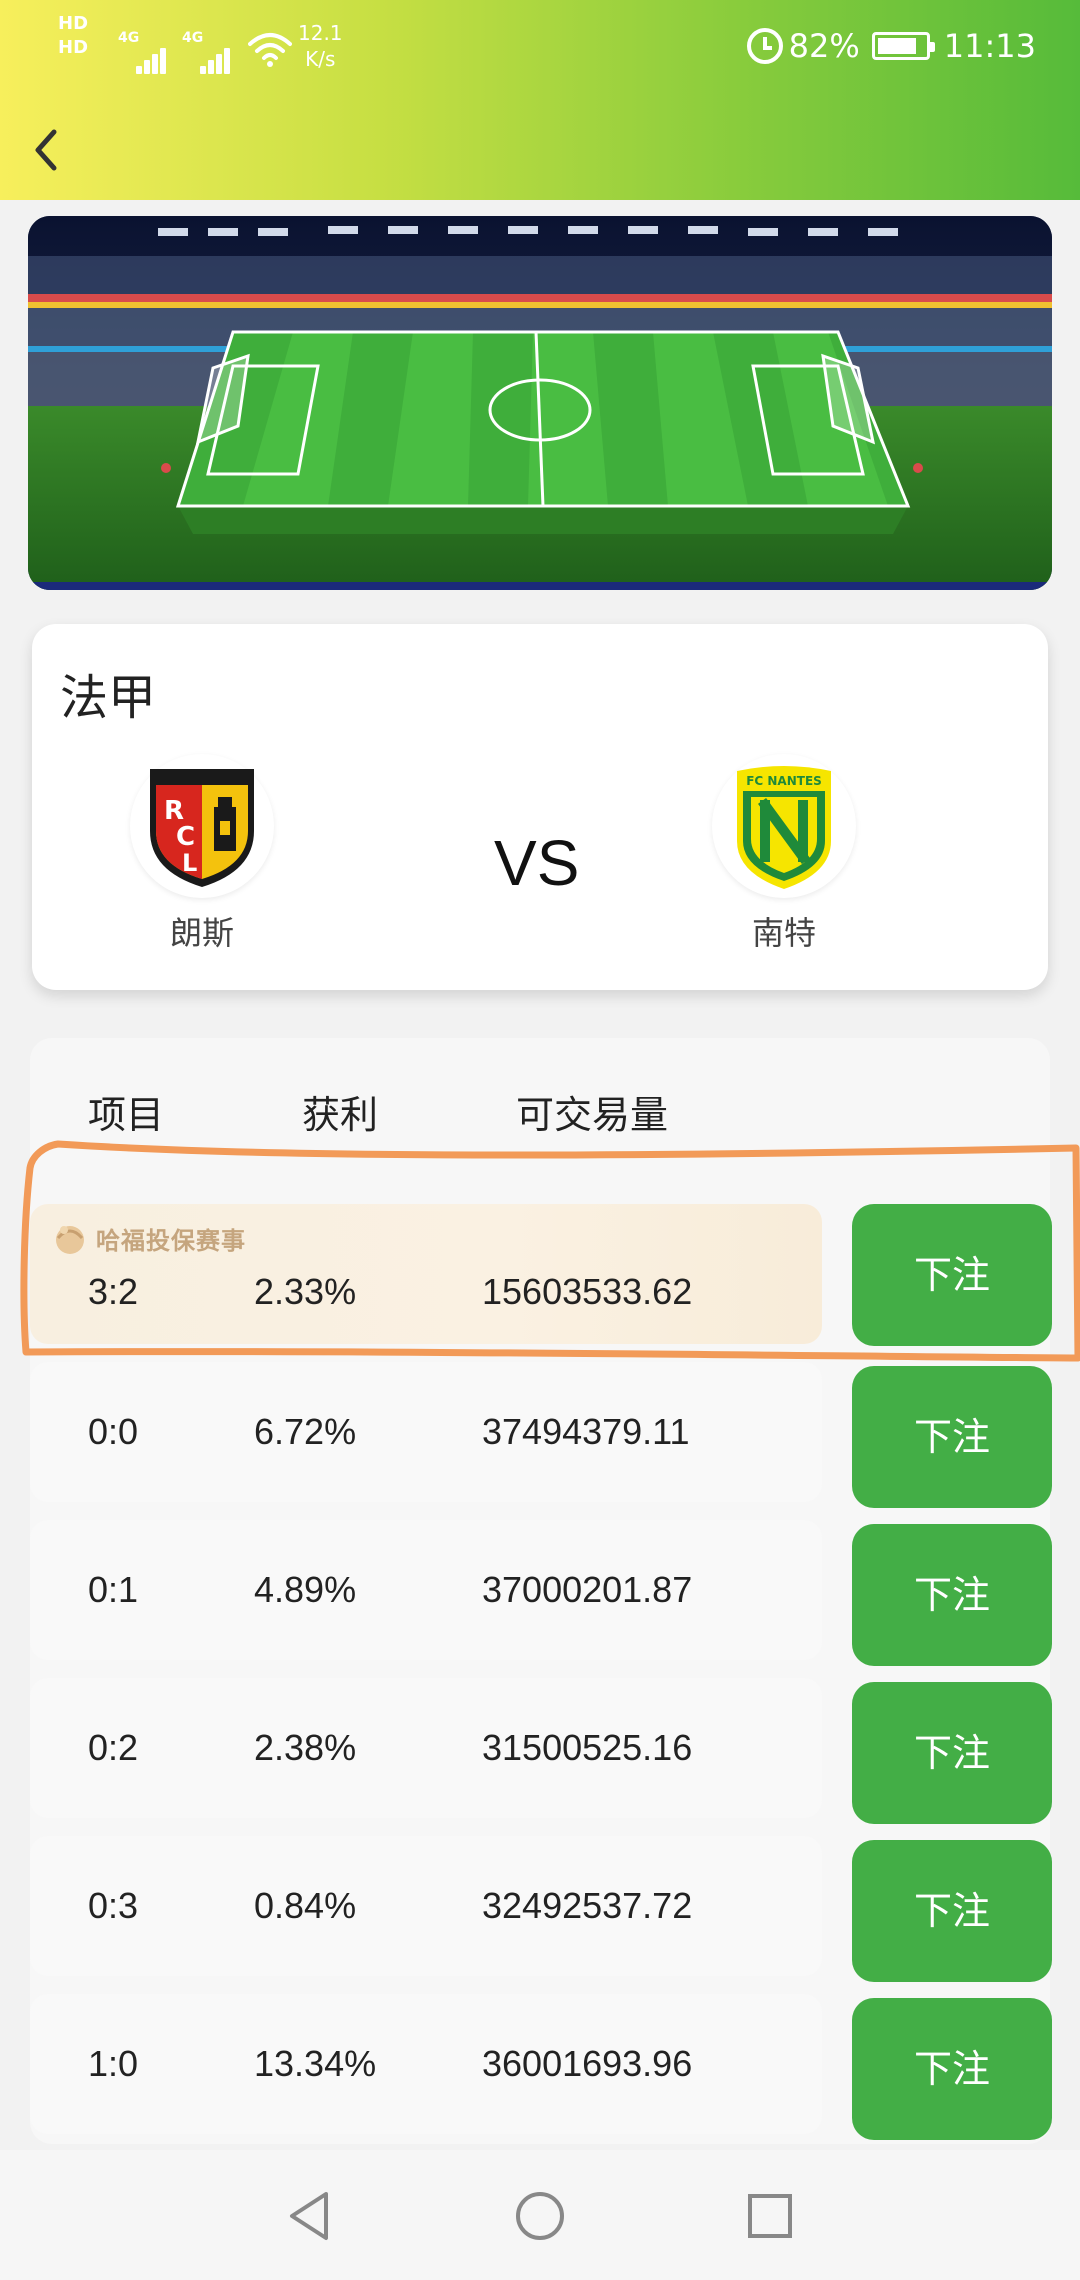 The height and width of the screenshot is (2280, 1080). What do you see at coordinates (824, 46) in the screenshot?
I see `battery-percent: 82%` at bounding box center [824, 46].